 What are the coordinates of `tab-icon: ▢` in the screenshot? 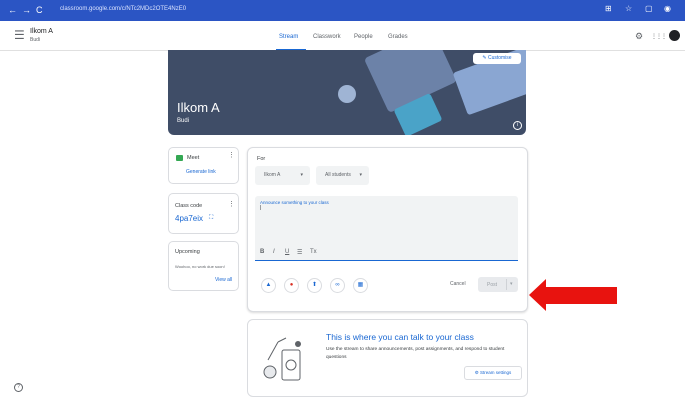 It's located at (649, 8).